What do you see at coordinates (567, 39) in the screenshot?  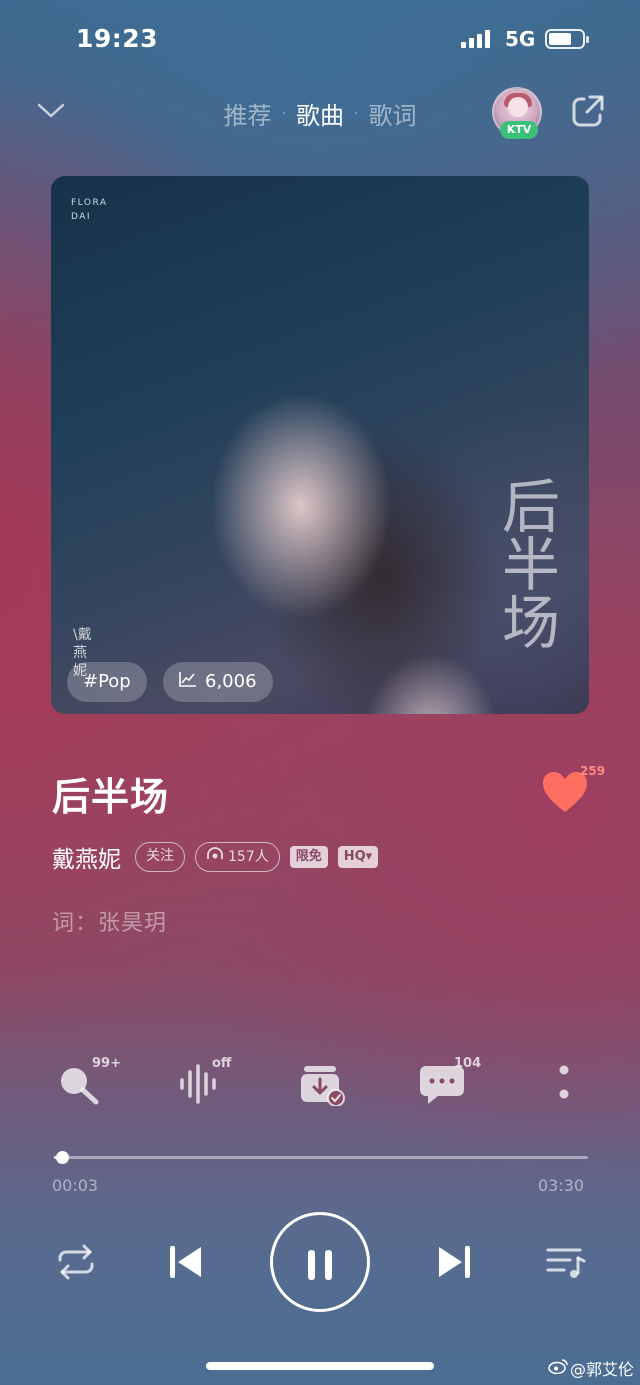 I see `battery-icon` at bounding box center [567, 39].